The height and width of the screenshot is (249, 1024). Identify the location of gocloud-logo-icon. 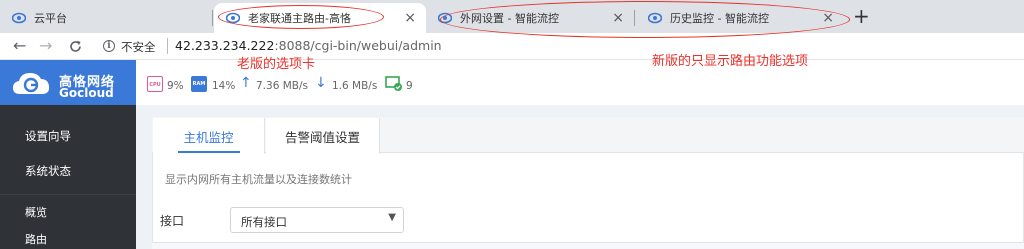
(31, 83).